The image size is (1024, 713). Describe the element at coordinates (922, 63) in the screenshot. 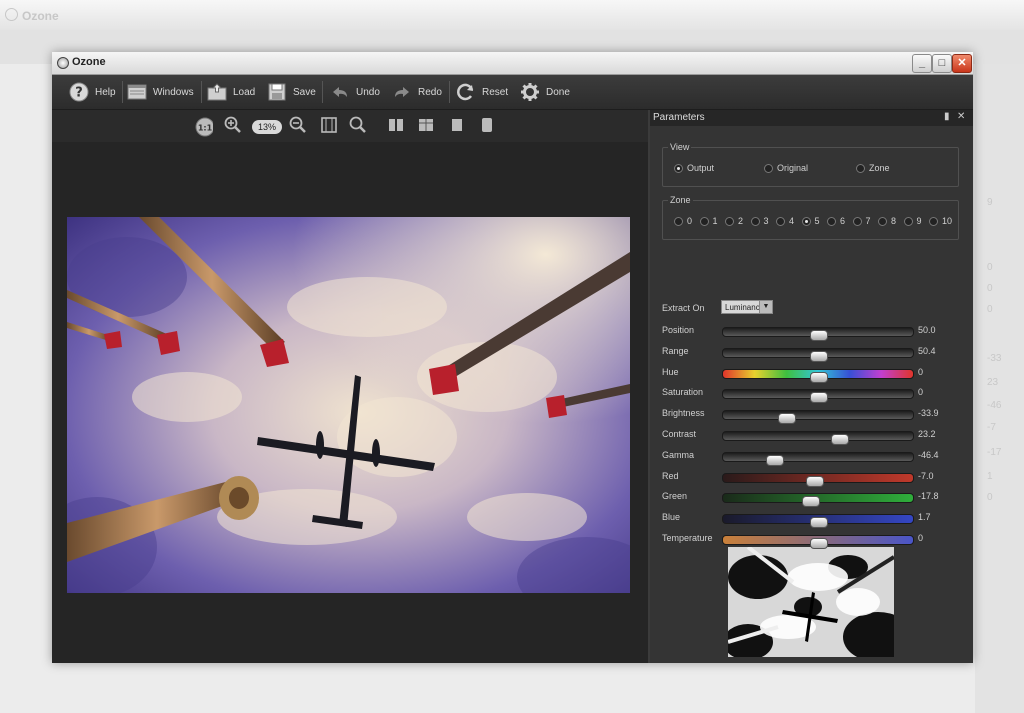

I see `minimize-button: _` at that location.